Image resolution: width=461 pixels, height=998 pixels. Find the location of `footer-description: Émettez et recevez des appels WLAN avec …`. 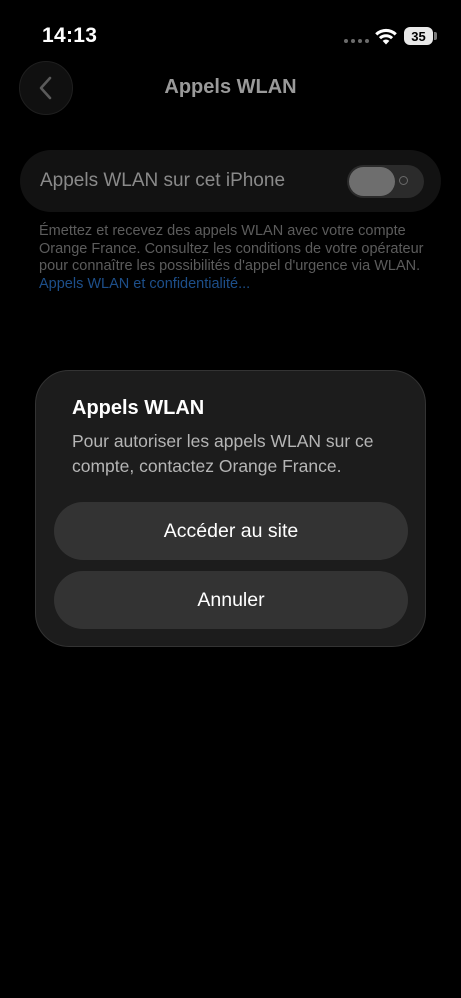

footer-description: Émettez et recevez des appels WLAN avec … is located at coordinates (234, 258).